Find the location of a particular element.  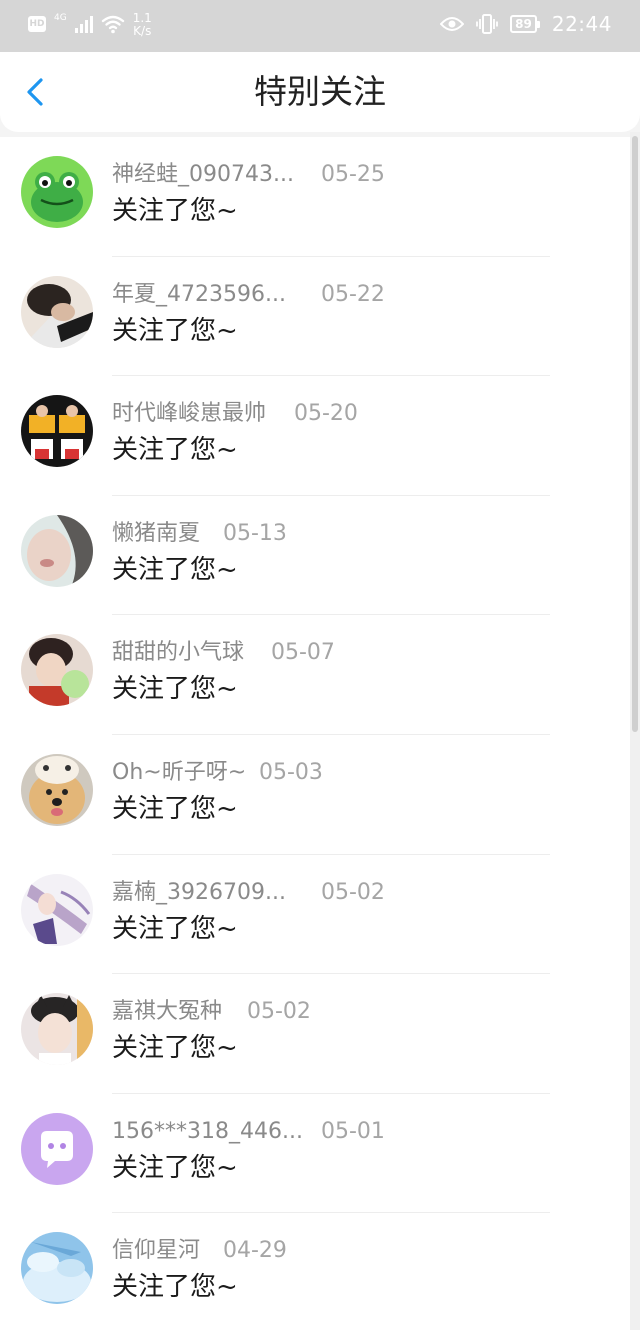

status-bar: HD 4G 1.1 K/s 89 22:44 is located at coordinates (320, 26).